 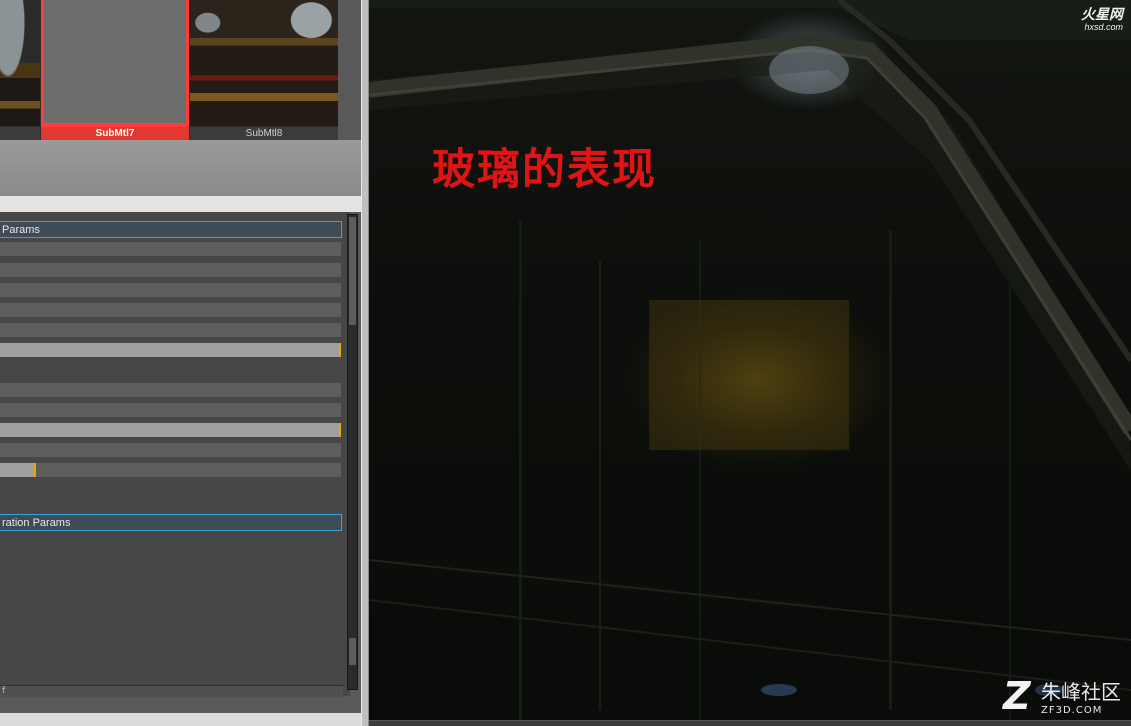 I want to click on hxsd-logo: 火星网 hxsd.com, so click(x=1102, y=18).